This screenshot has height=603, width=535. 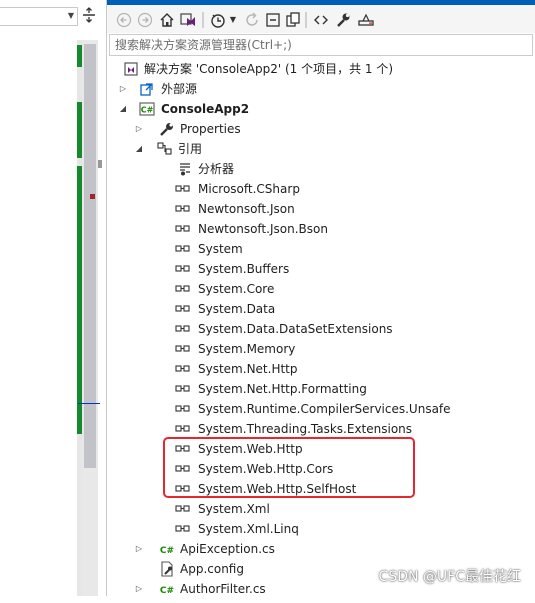 What do you see at coordinates (167, 20) in the screenshot?
I see `home-icon` at bounding box center [167, 20].